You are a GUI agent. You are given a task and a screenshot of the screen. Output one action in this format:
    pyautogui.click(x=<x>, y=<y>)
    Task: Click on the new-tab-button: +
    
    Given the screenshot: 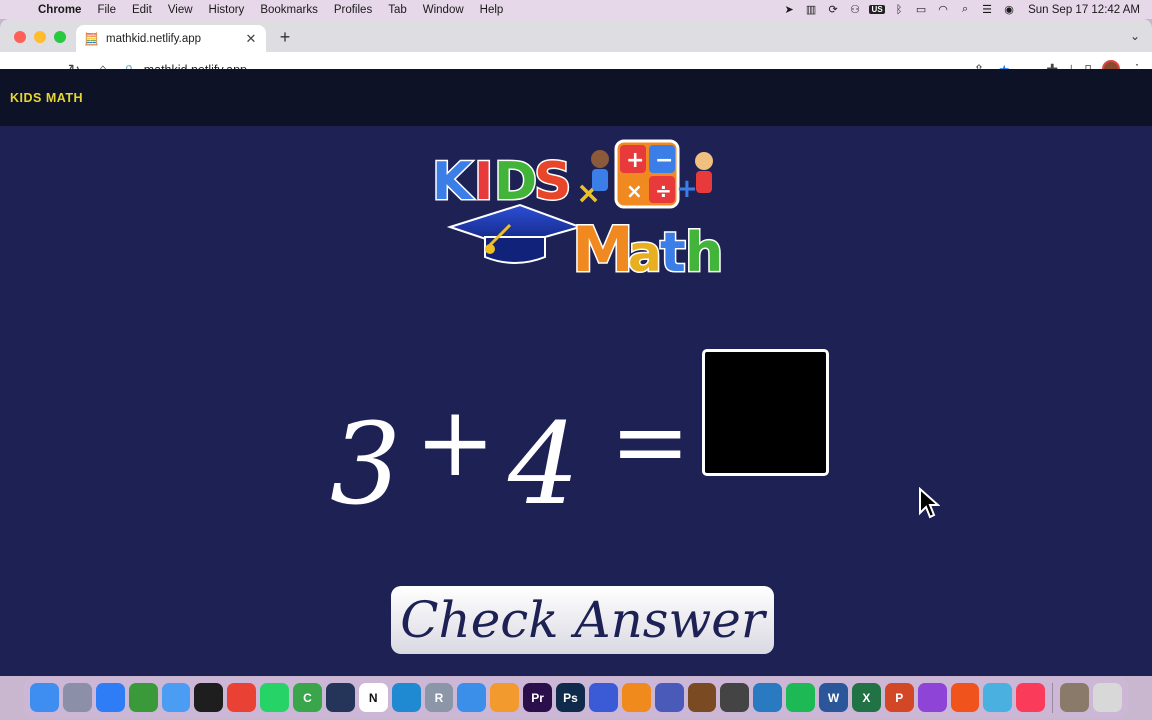 What is the action you would take?
    pyautogui.click(x=285, y=37)
    